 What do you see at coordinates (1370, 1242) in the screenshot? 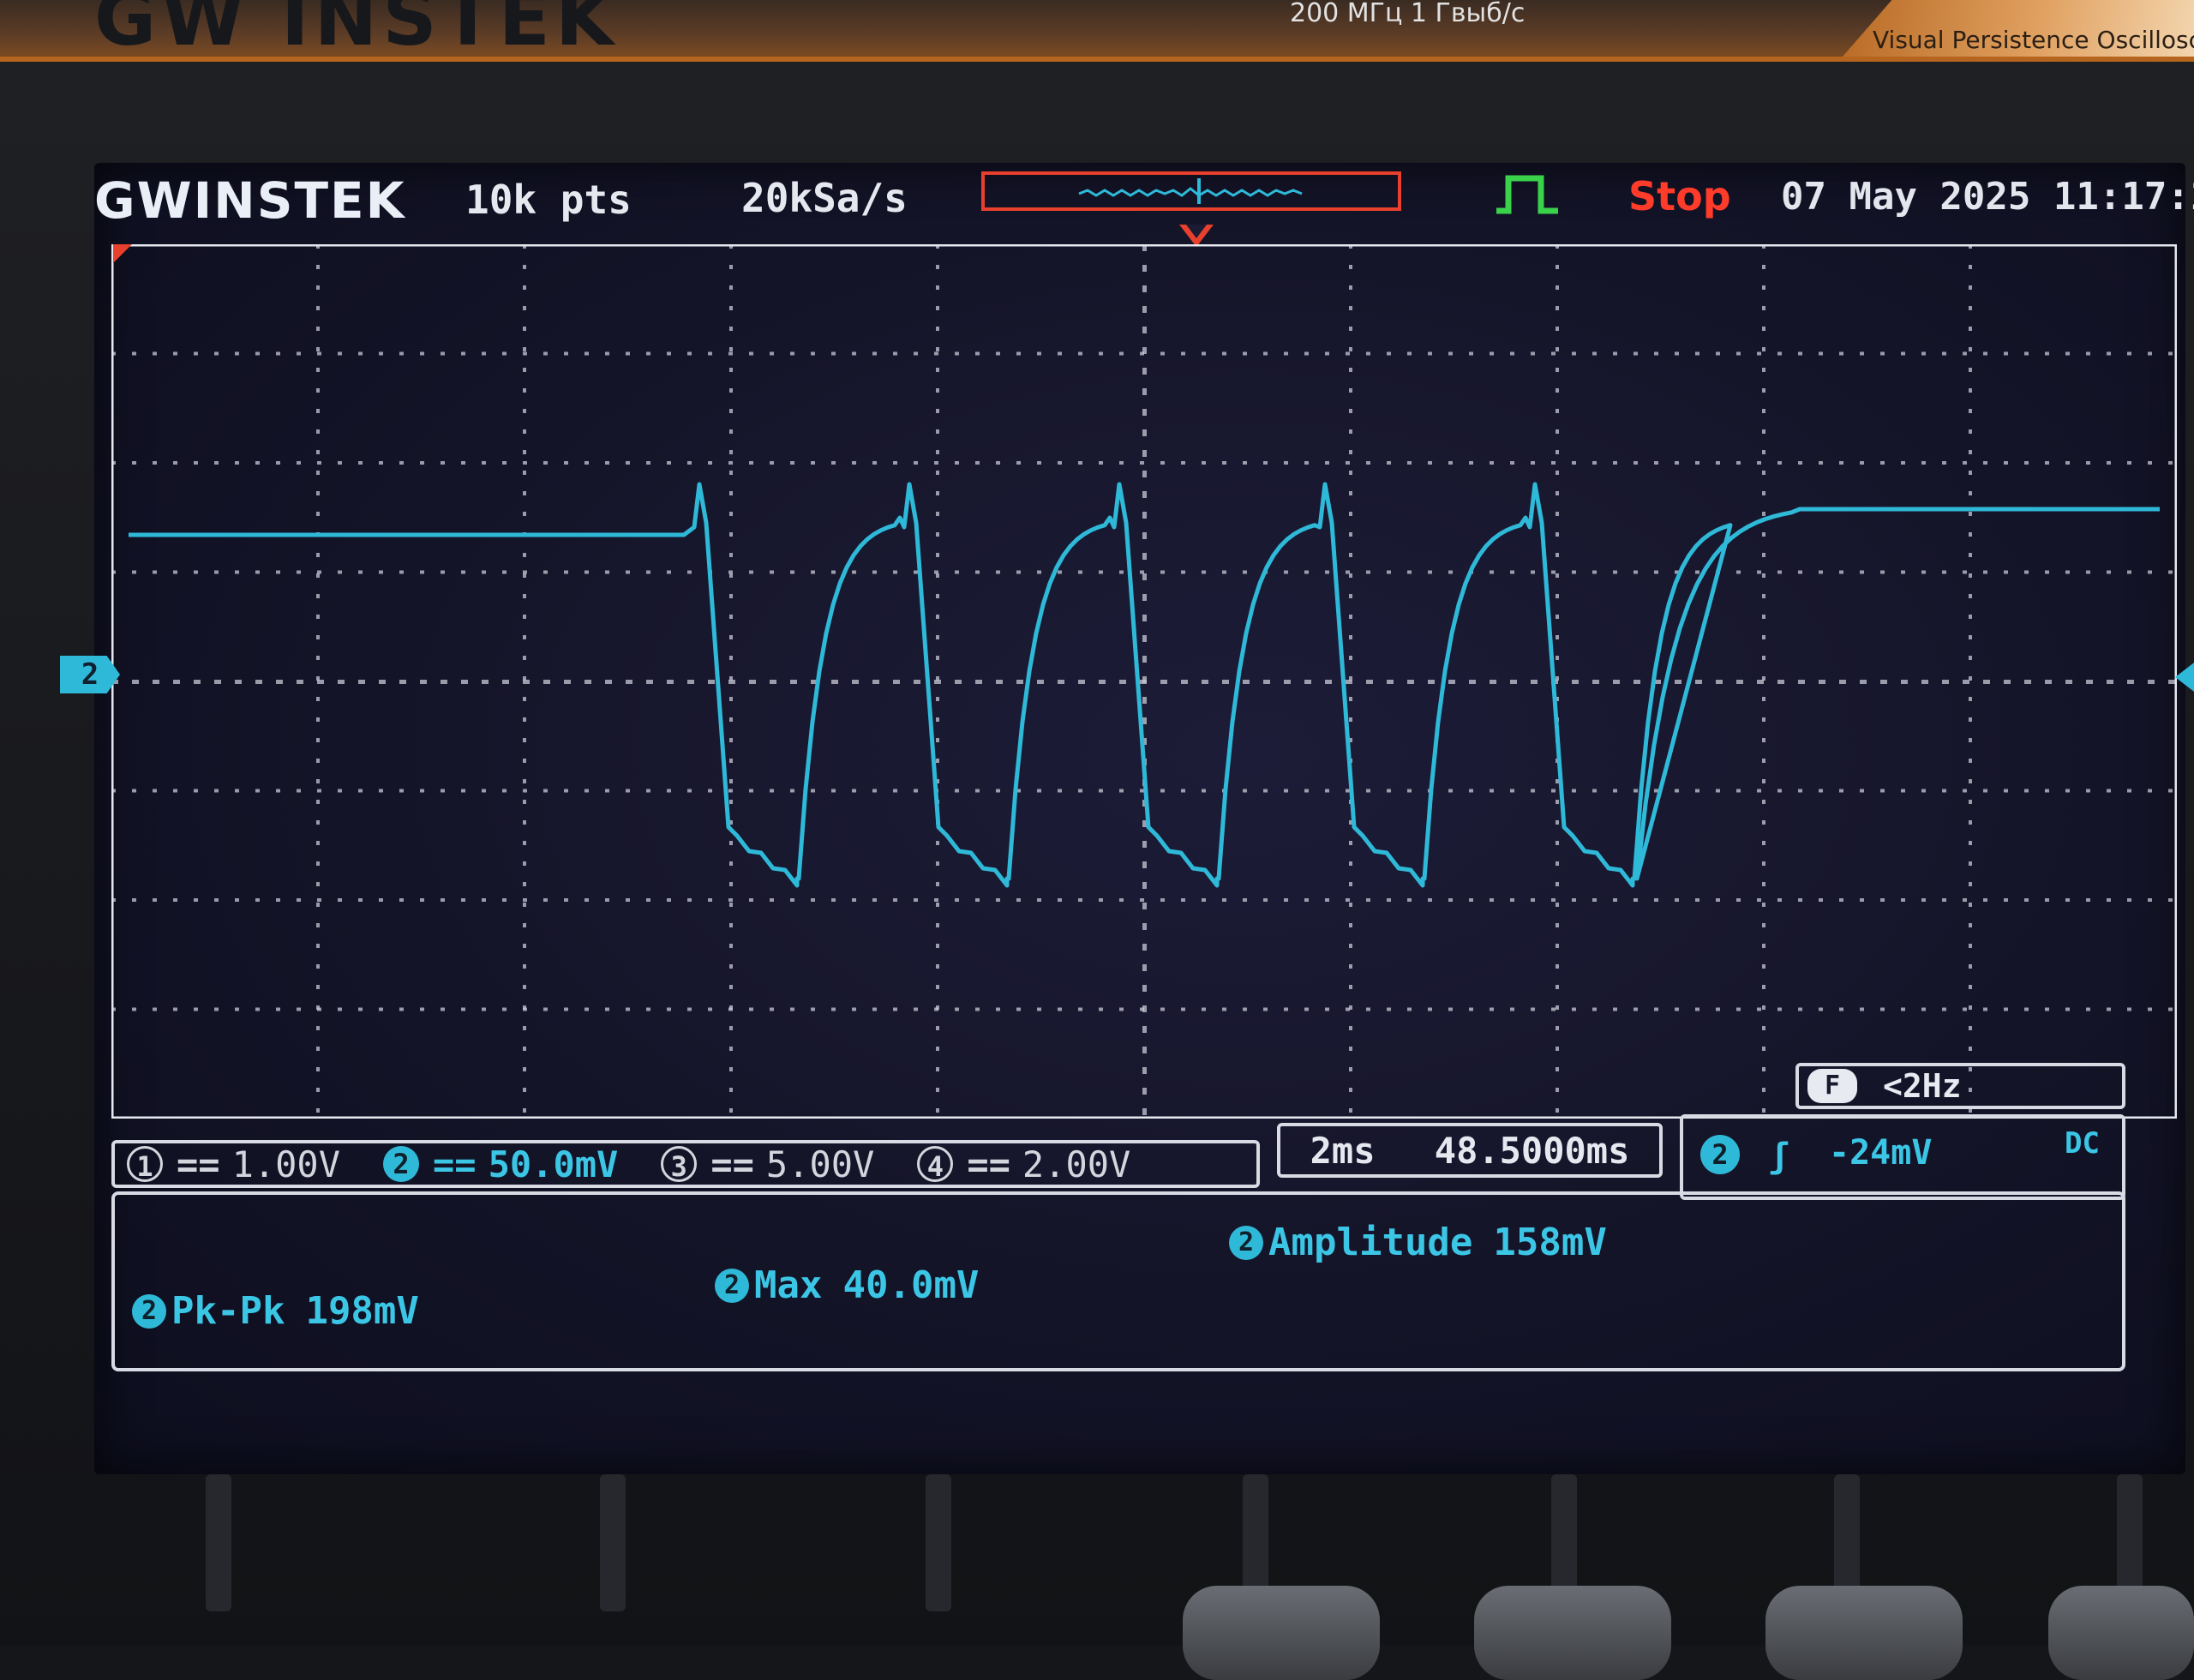
I see `measurement-label: Amplitude` at bounding box center [1370, 1242].